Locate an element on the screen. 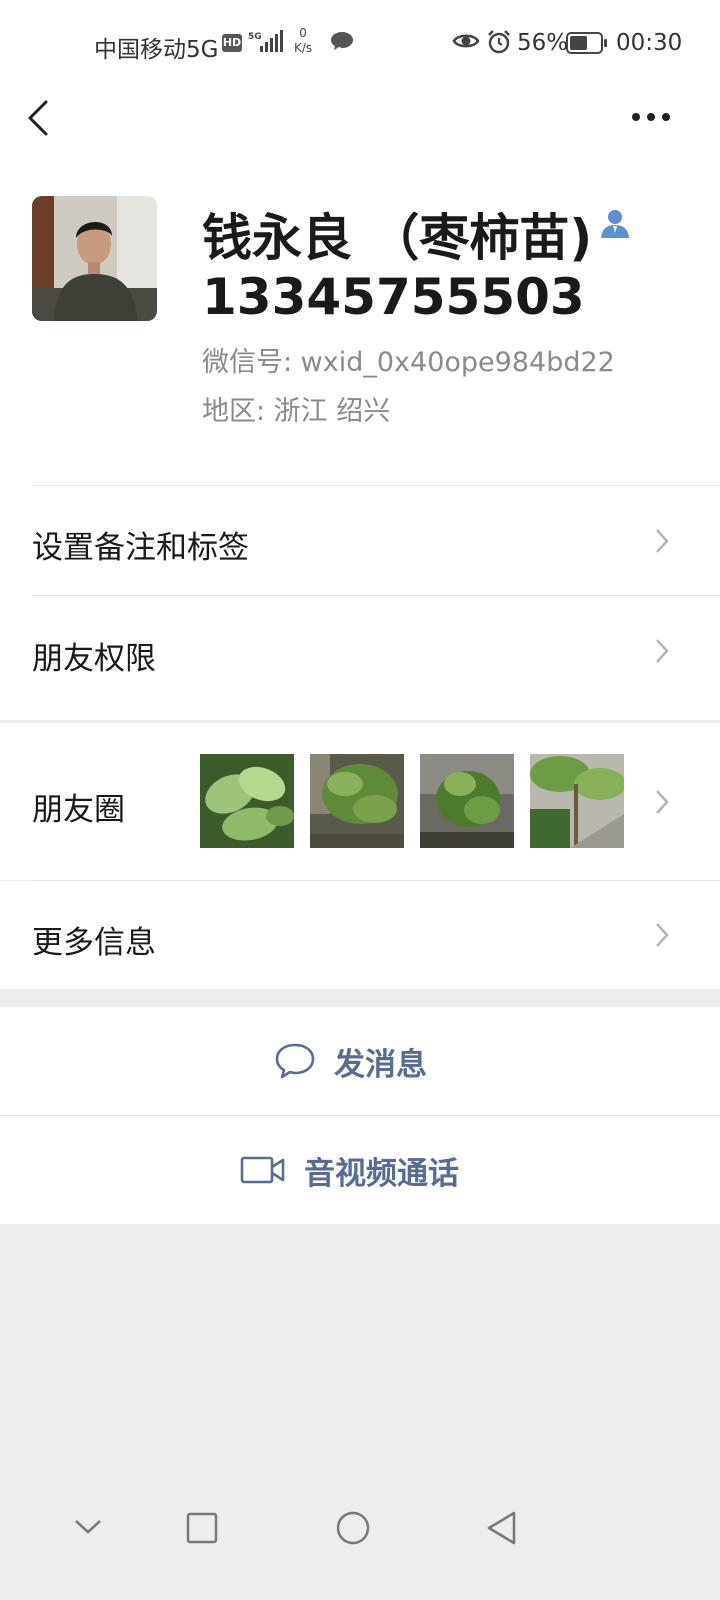 The height and width of the screenshot is (1600, 720). friend-permissions-row: 朋友权限 is located at coordinates (360, 651).